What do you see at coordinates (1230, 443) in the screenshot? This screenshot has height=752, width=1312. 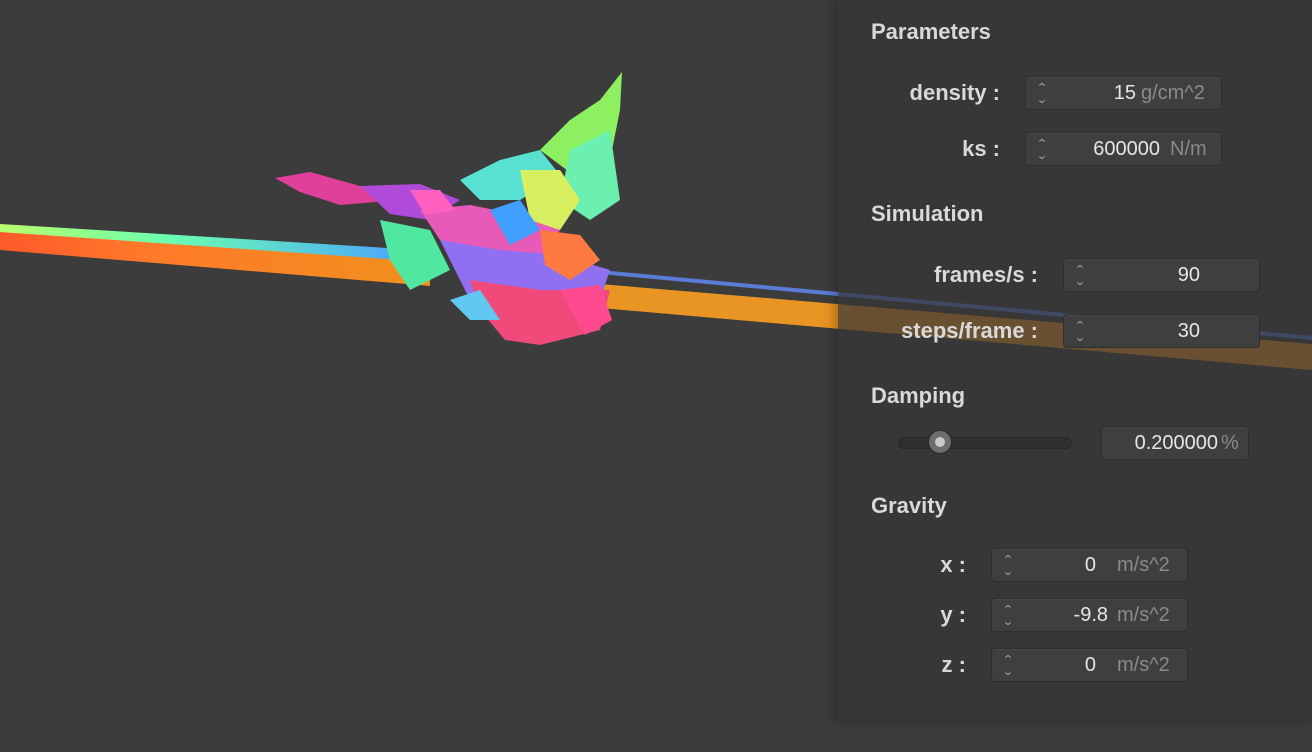 I see `damping-unit: %` at bounding box center [1230, 443].